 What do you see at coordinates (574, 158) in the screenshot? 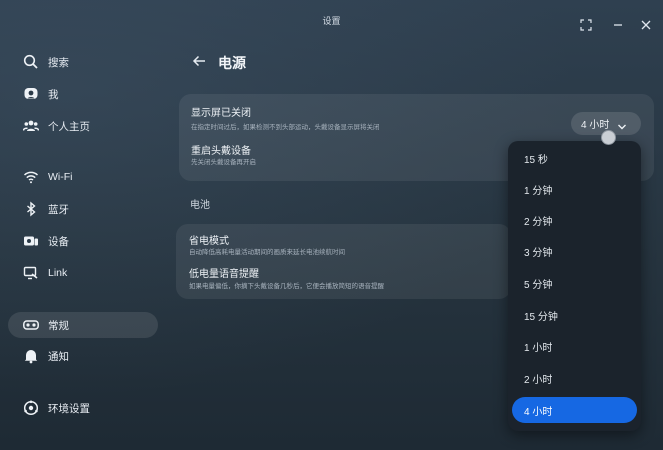
I see `dropdown-option: 15 秒` at bounding box center [574, 158].